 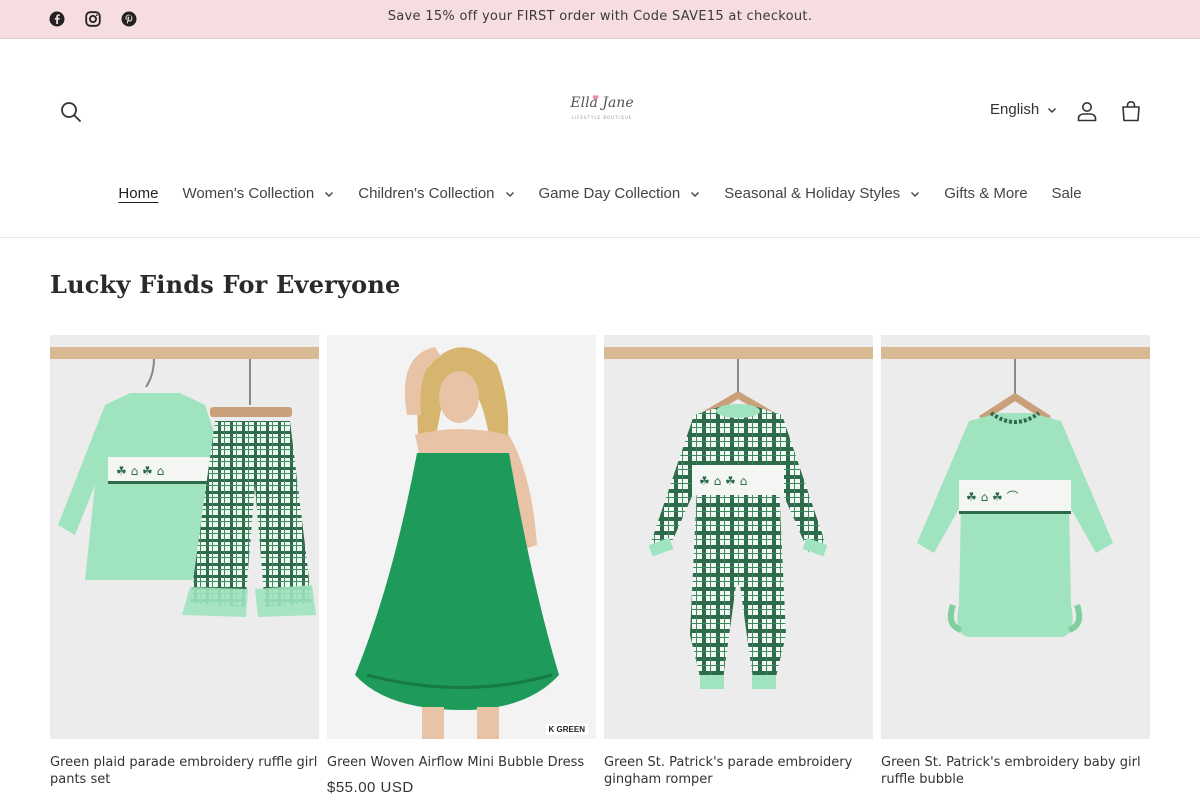 What do you see at coordinates (370, 787) in the screenshot?
I see `product-price: $55.00 USD` at bounding box center [370, 787].